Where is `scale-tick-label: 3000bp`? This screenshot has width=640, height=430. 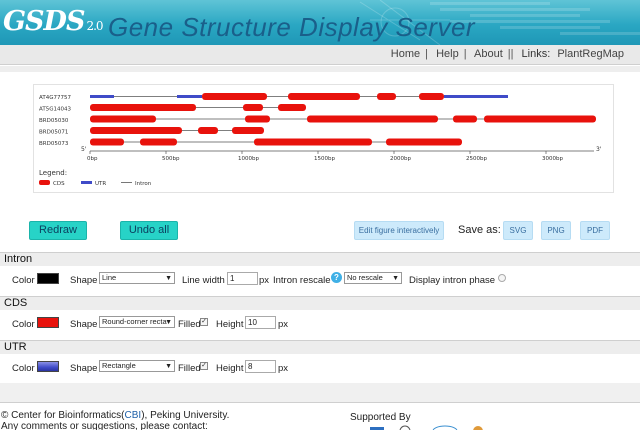 scale-tick-label: 3000bp is located at coordinates (552, 159).